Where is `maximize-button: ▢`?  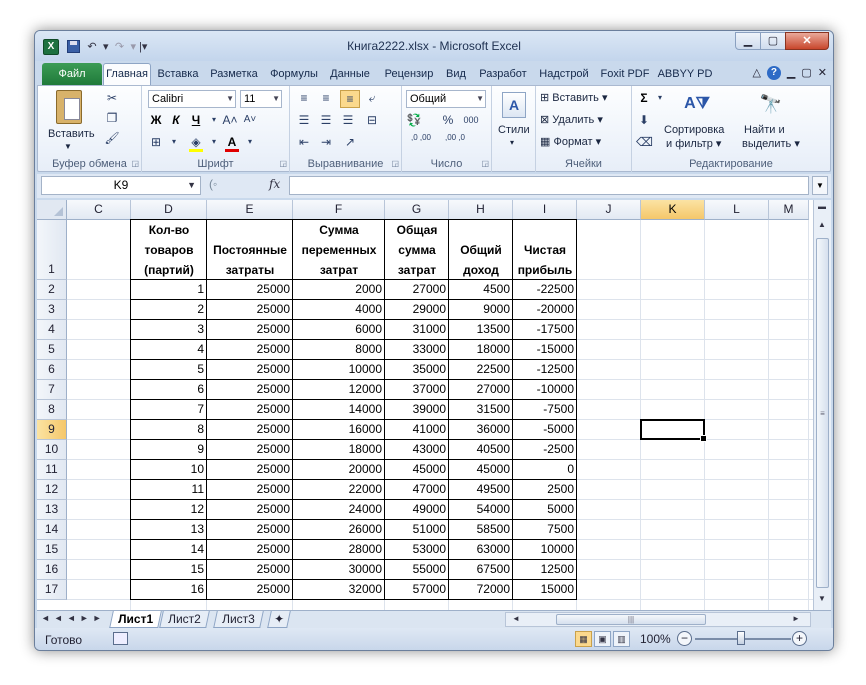 maximize-button: ▢ is located at coordinates (773, 41).